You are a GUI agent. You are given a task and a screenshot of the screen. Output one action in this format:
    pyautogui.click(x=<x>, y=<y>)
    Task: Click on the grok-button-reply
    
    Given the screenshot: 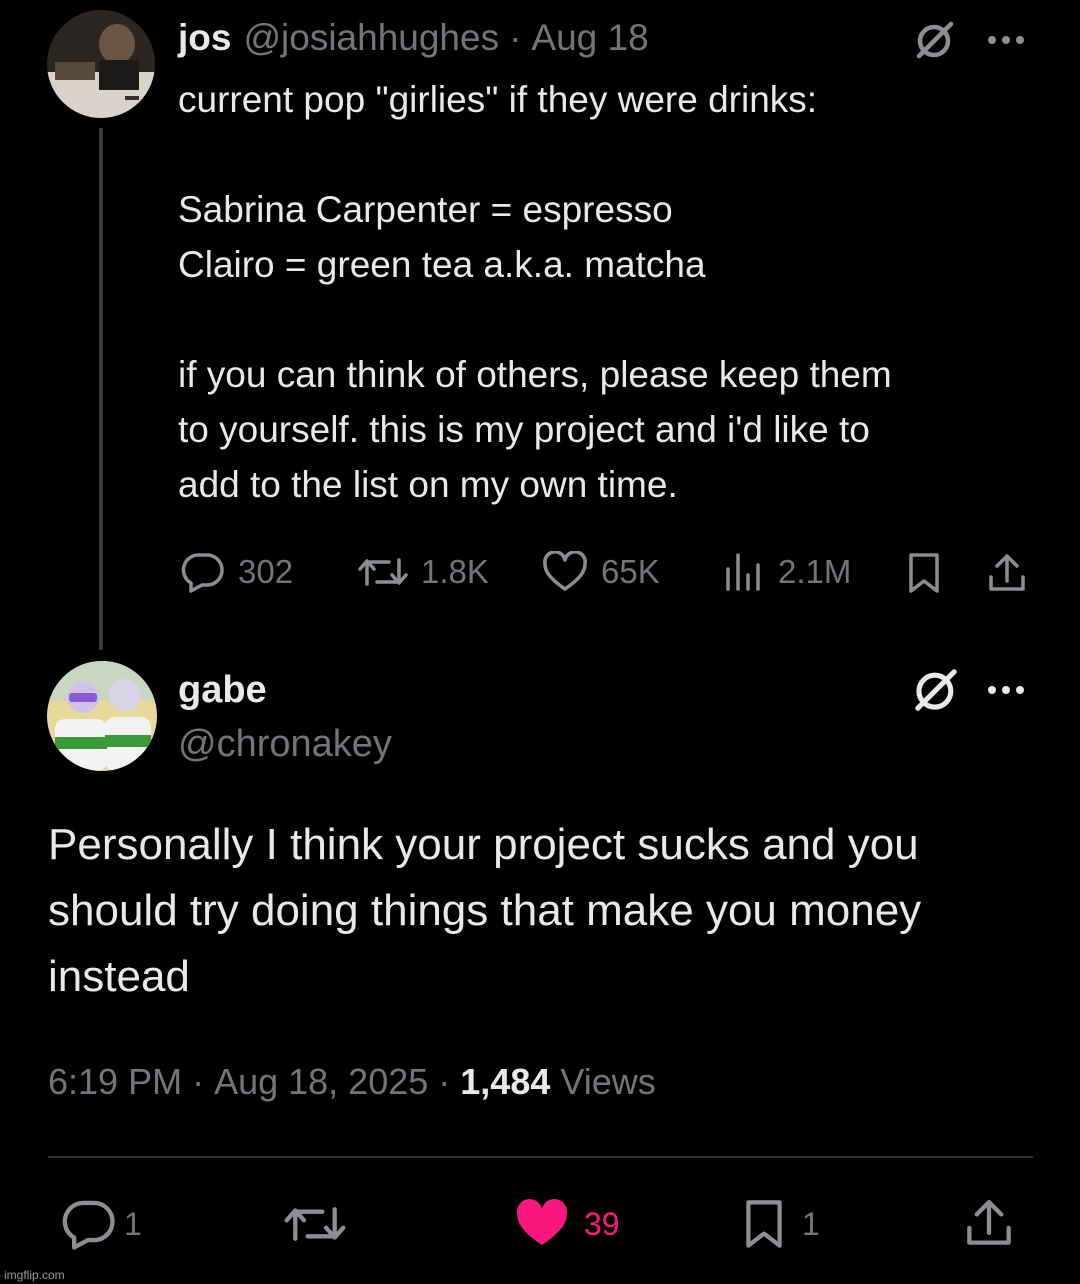 What is the action you would take?
    pyautogui.click(x=936, y=690)
    